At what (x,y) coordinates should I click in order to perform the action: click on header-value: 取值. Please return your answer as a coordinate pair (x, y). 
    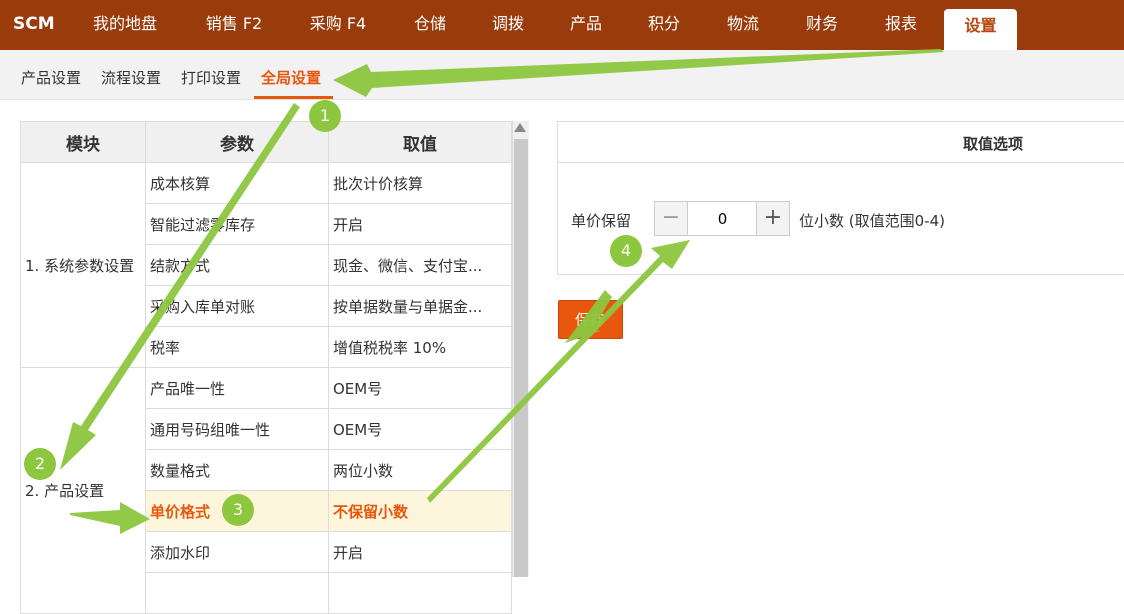
    Looking at the image, I should click on (420, 142).